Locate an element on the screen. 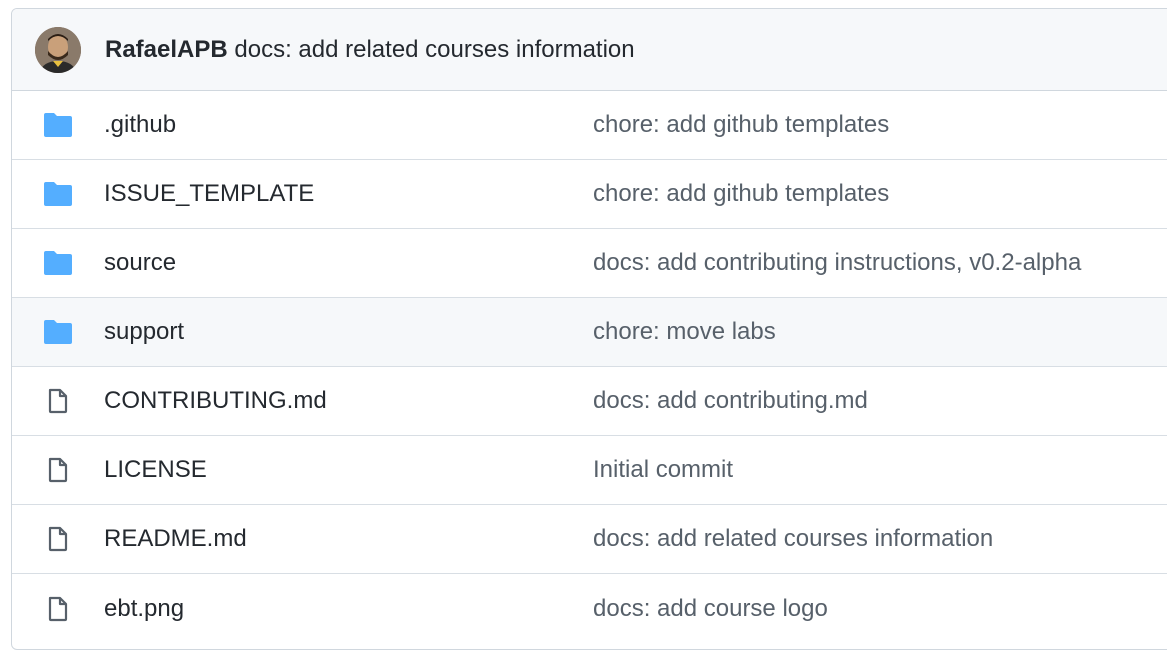 This screenshot has height=650, width=1167. file-name-link: ISSUE_TEMPLATE is located at coordinates (209, 194).